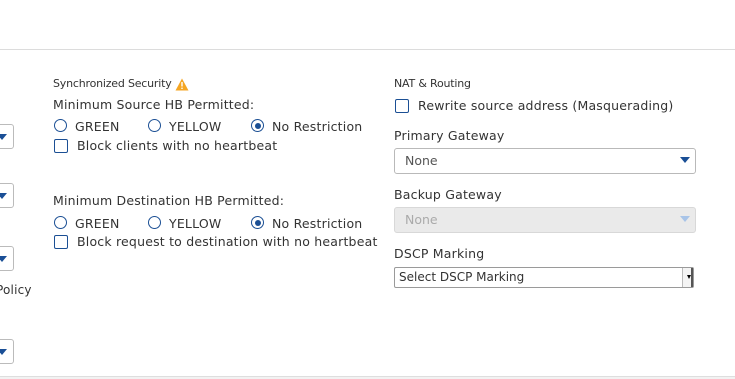 Image resolution: width=735 pixels, height=379 pixels. What do you see at coordinates (16, 290) in the screenshot?
I see `left-policy-label: Policy` at bounding box center [16, 290].